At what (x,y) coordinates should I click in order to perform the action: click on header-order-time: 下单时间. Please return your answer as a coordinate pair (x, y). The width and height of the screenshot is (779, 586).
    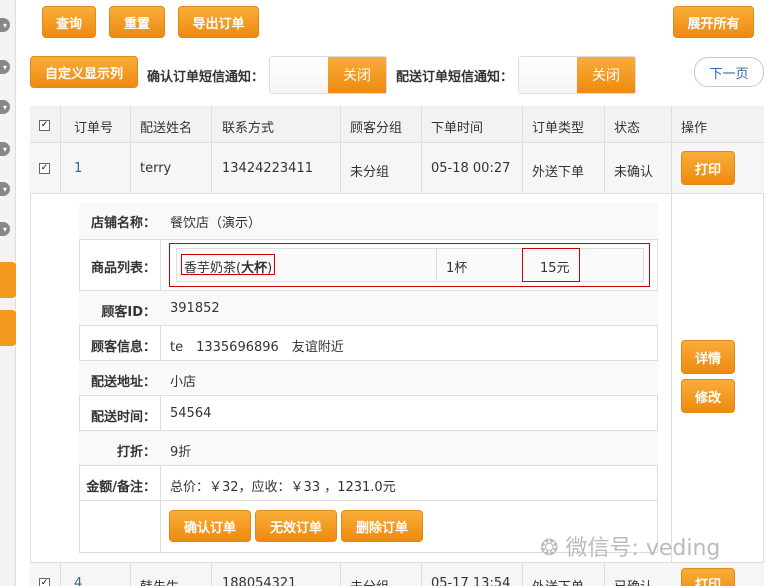
    Looking at the image, I should click on (457, 128).